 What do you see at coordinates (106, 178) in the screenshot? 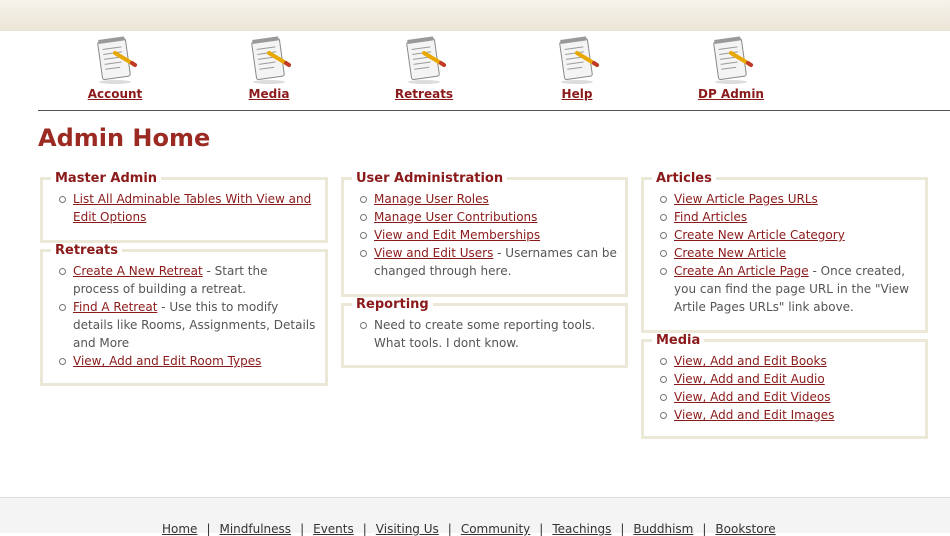
I see `panel-title: Master Admin` at bounding box center [106, 178].